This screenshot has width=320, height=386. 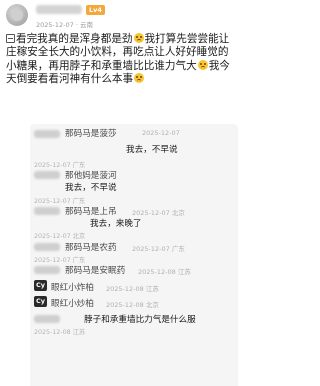 I want to click on reply-time: 2025-12-07 广东, so click(x=158, y=249).